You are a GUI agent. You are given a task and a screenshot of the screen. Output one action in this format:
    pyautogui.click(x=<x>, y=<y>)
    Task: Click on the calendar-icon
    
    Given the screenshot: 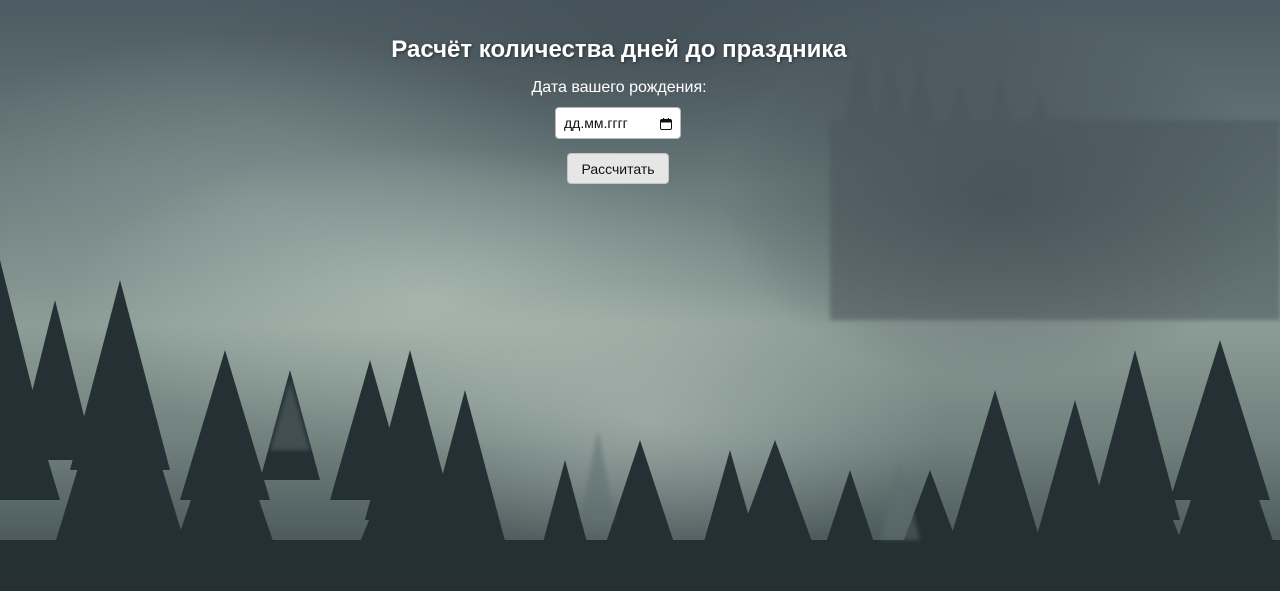 What is the action you would take?
    pyautogui.click(x=666, y=123)
    